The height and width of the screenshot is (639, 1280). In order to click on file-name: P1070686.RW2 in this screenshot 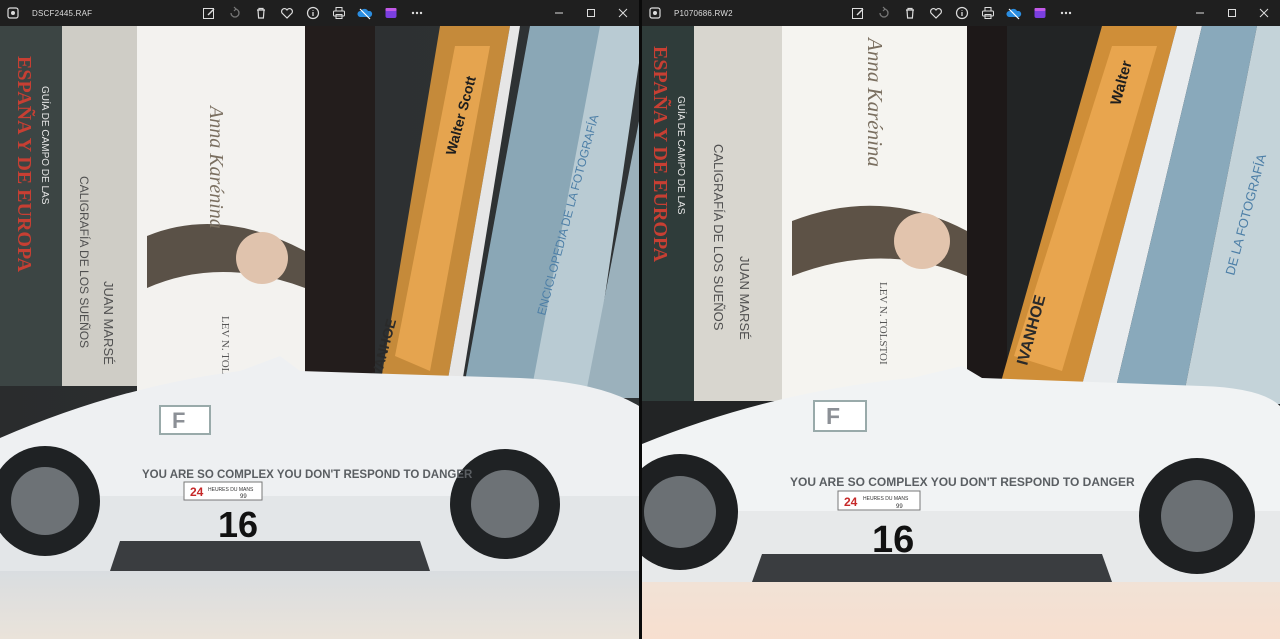, I will do `click(703, 13)`.